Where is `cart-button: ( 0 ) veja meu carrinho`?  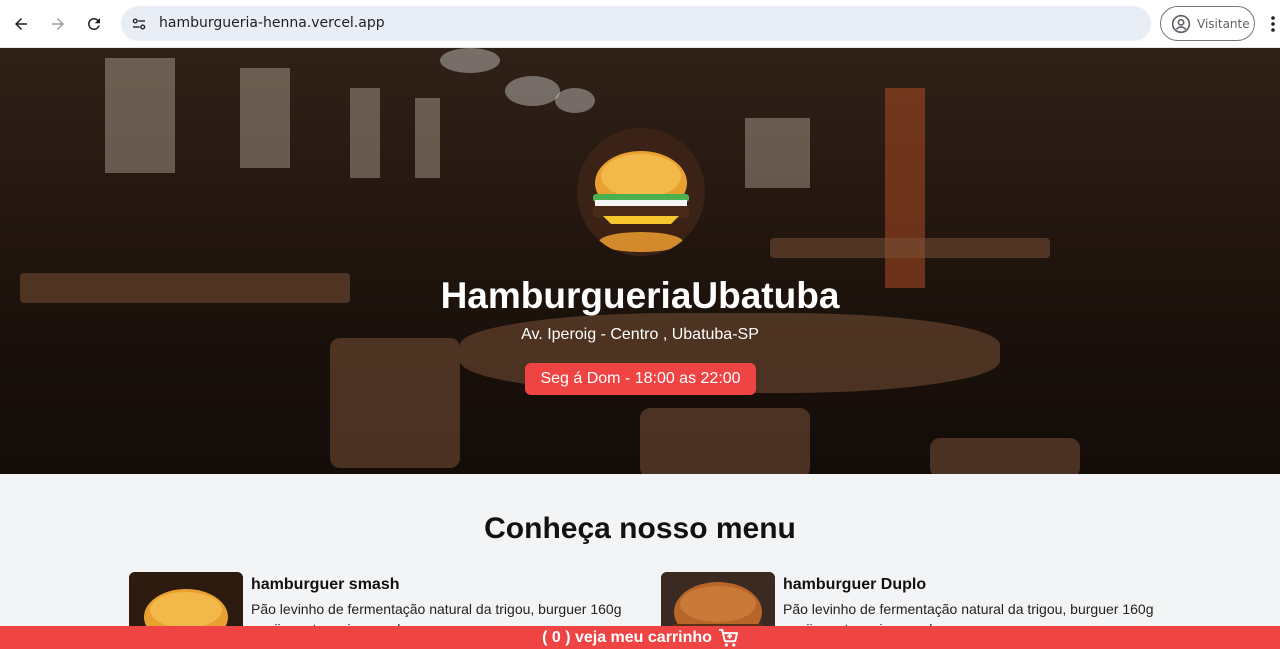 cart-button: ( 0 ) veja meu carrinho is located at coordinates (640, 637).